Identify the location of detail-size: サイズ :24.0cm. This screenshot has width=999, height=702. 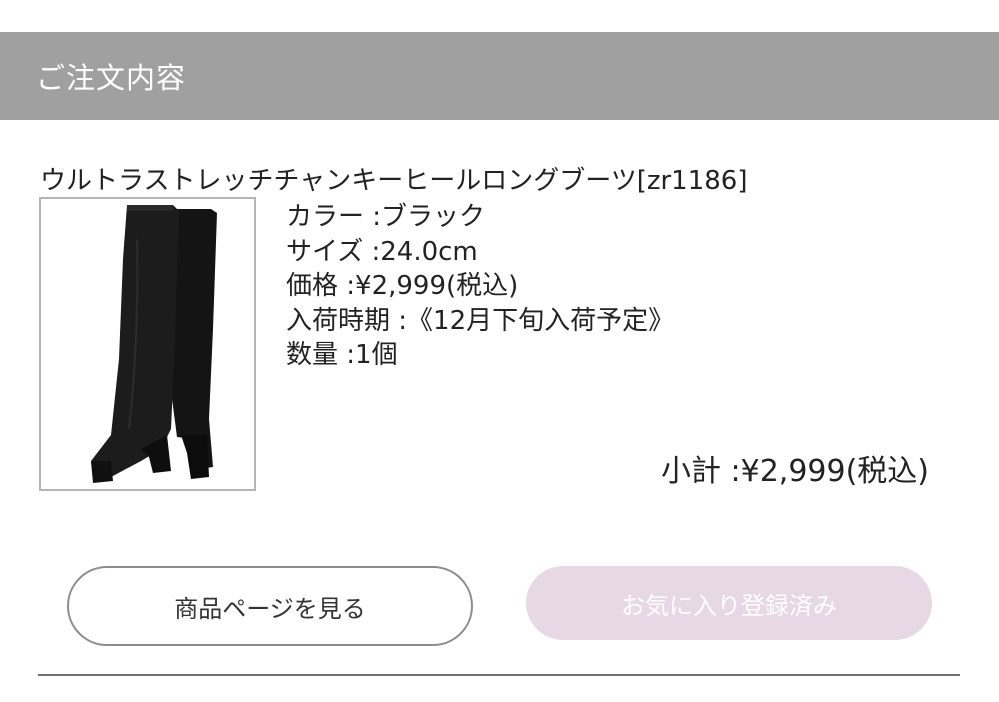
(382, 251).